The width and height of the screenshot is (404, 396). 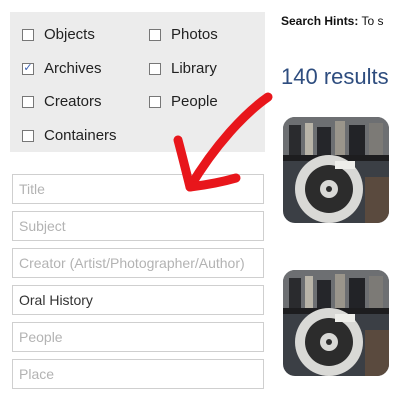 I want to click on filter-people-label: People, so click(x=194, y=101).